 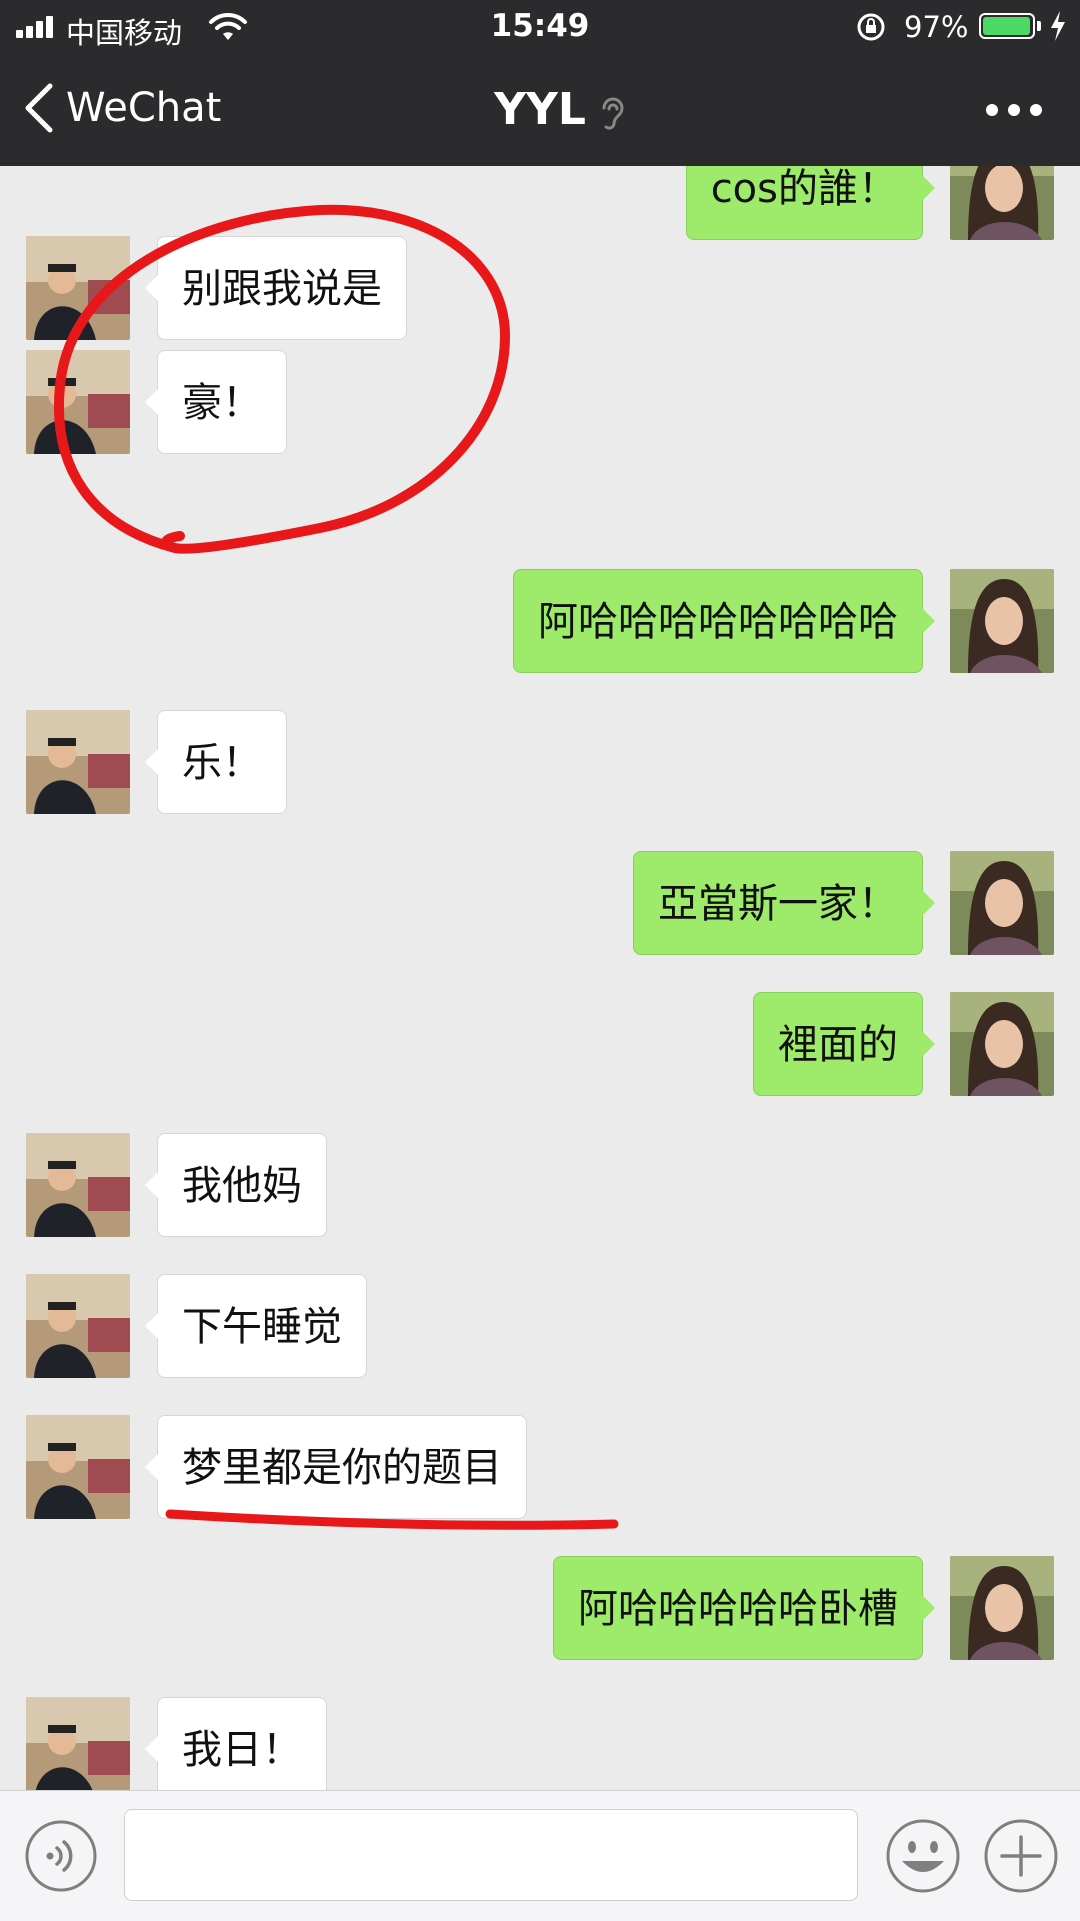 I want to click on battery-level-fill, so click(x=1006, y=26).